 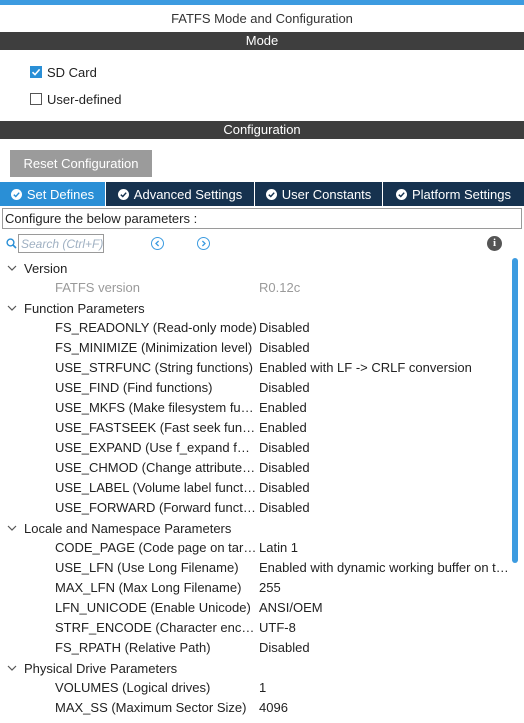 I want to click on vertical-scrollbar, so click(x=515, y=490).